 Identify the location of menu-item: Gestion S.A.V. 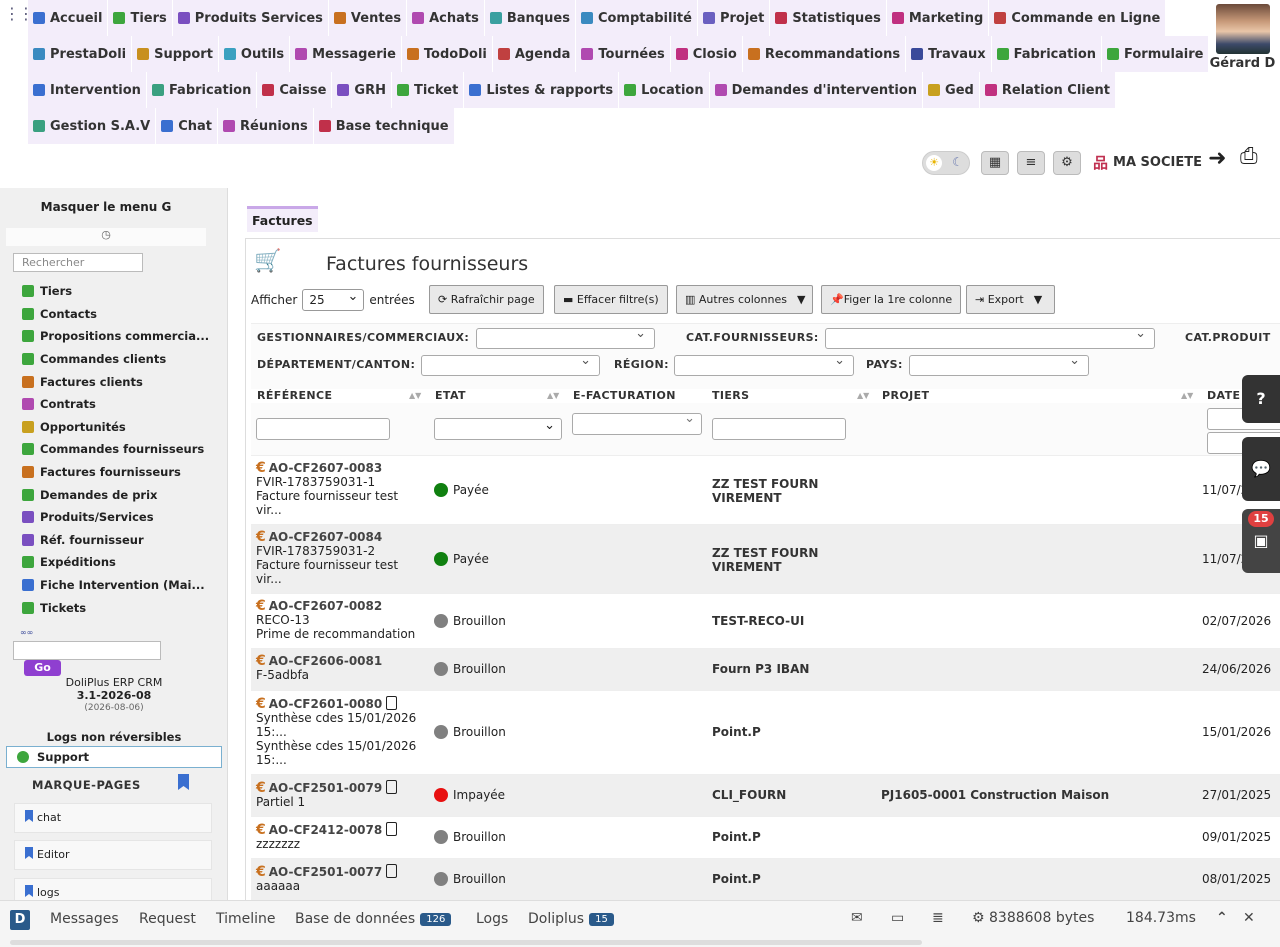
(92, 126).